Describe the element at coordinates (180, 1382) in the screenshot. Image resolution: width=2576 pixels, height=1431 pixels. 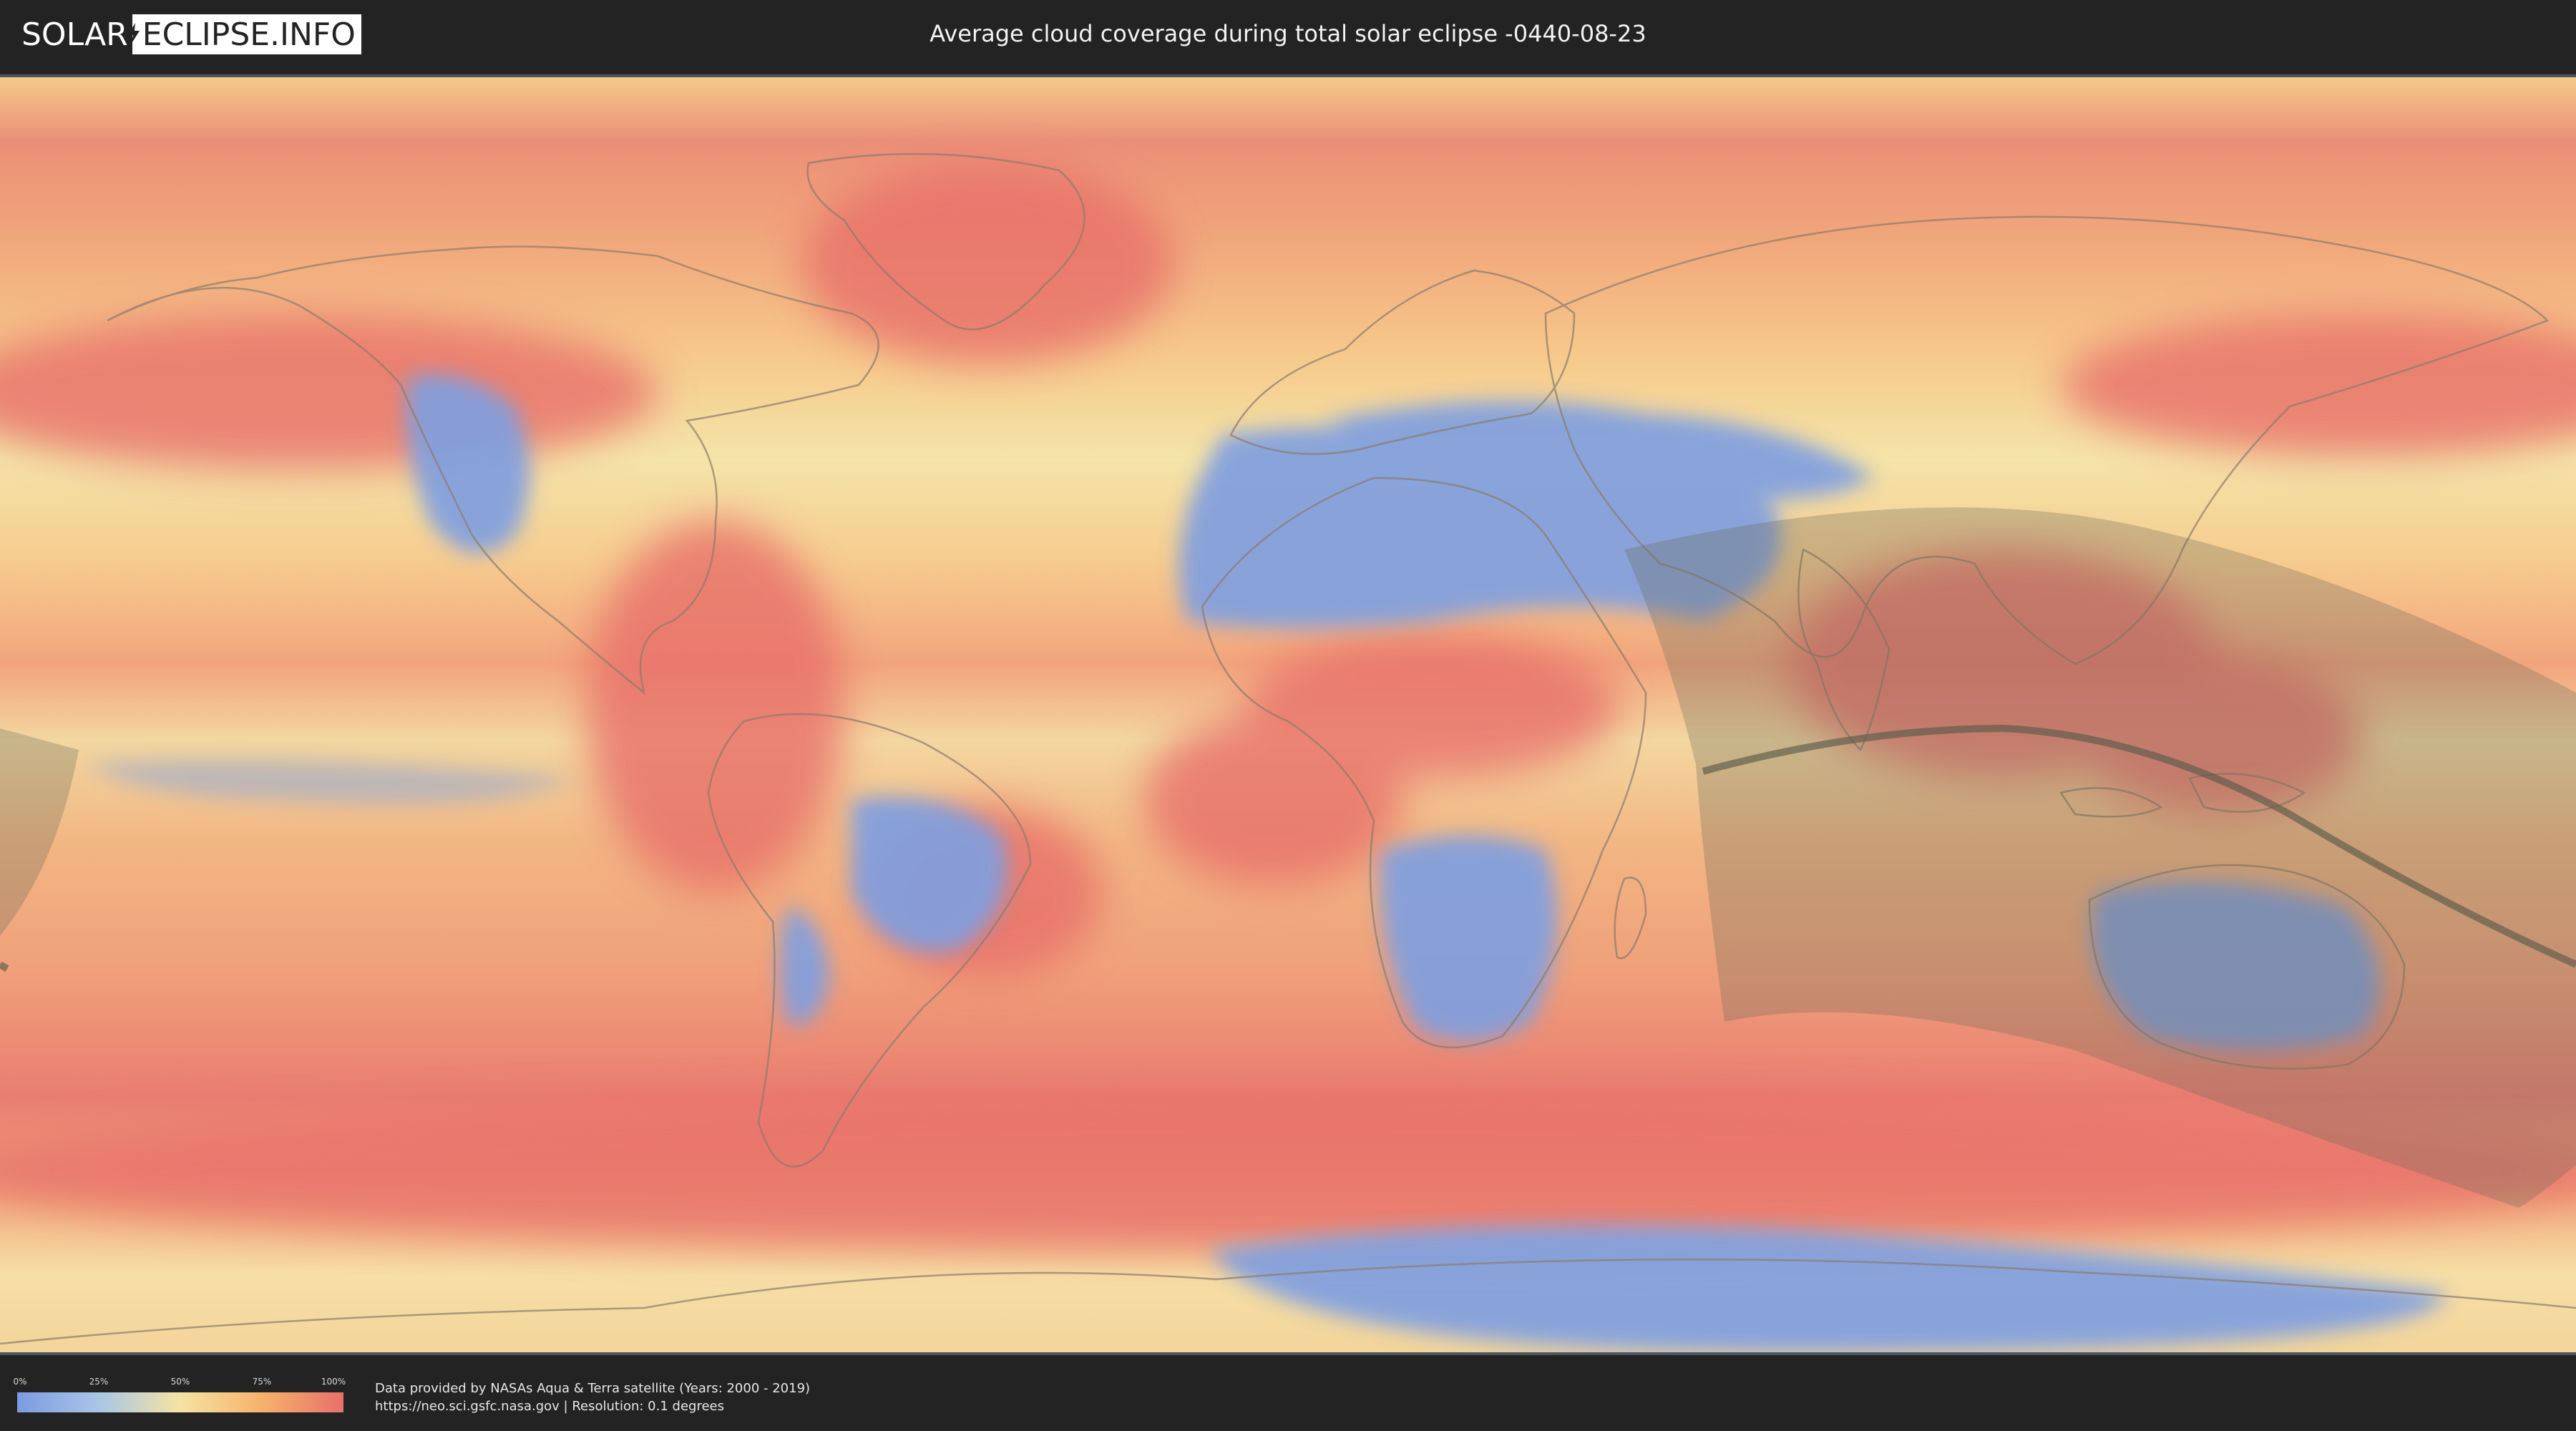
I see `legend-tick-50: 50%` at that location.